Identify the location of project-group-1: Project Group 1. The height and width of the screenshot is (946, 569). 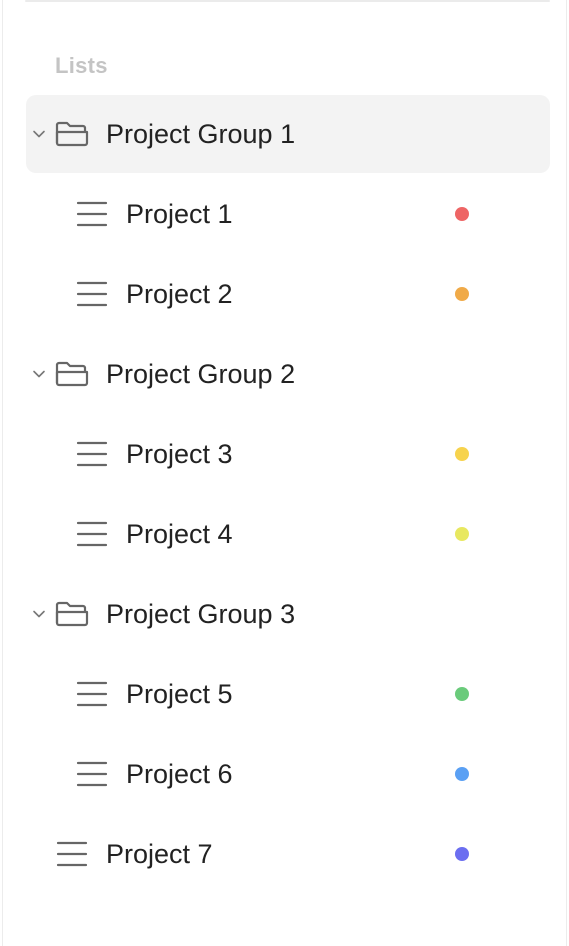
(288, 134).